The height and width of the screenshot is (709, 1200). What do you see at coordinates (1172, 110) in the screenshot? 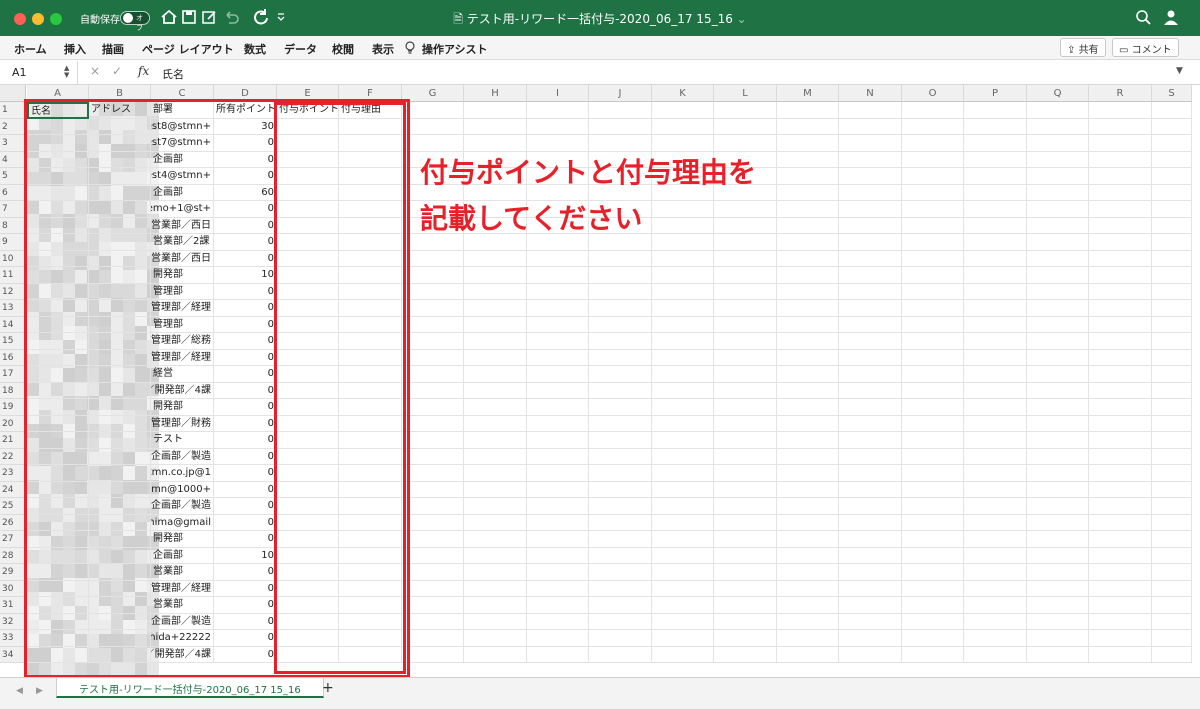
I see `cell-s1` at bounding box center [1172, 110].